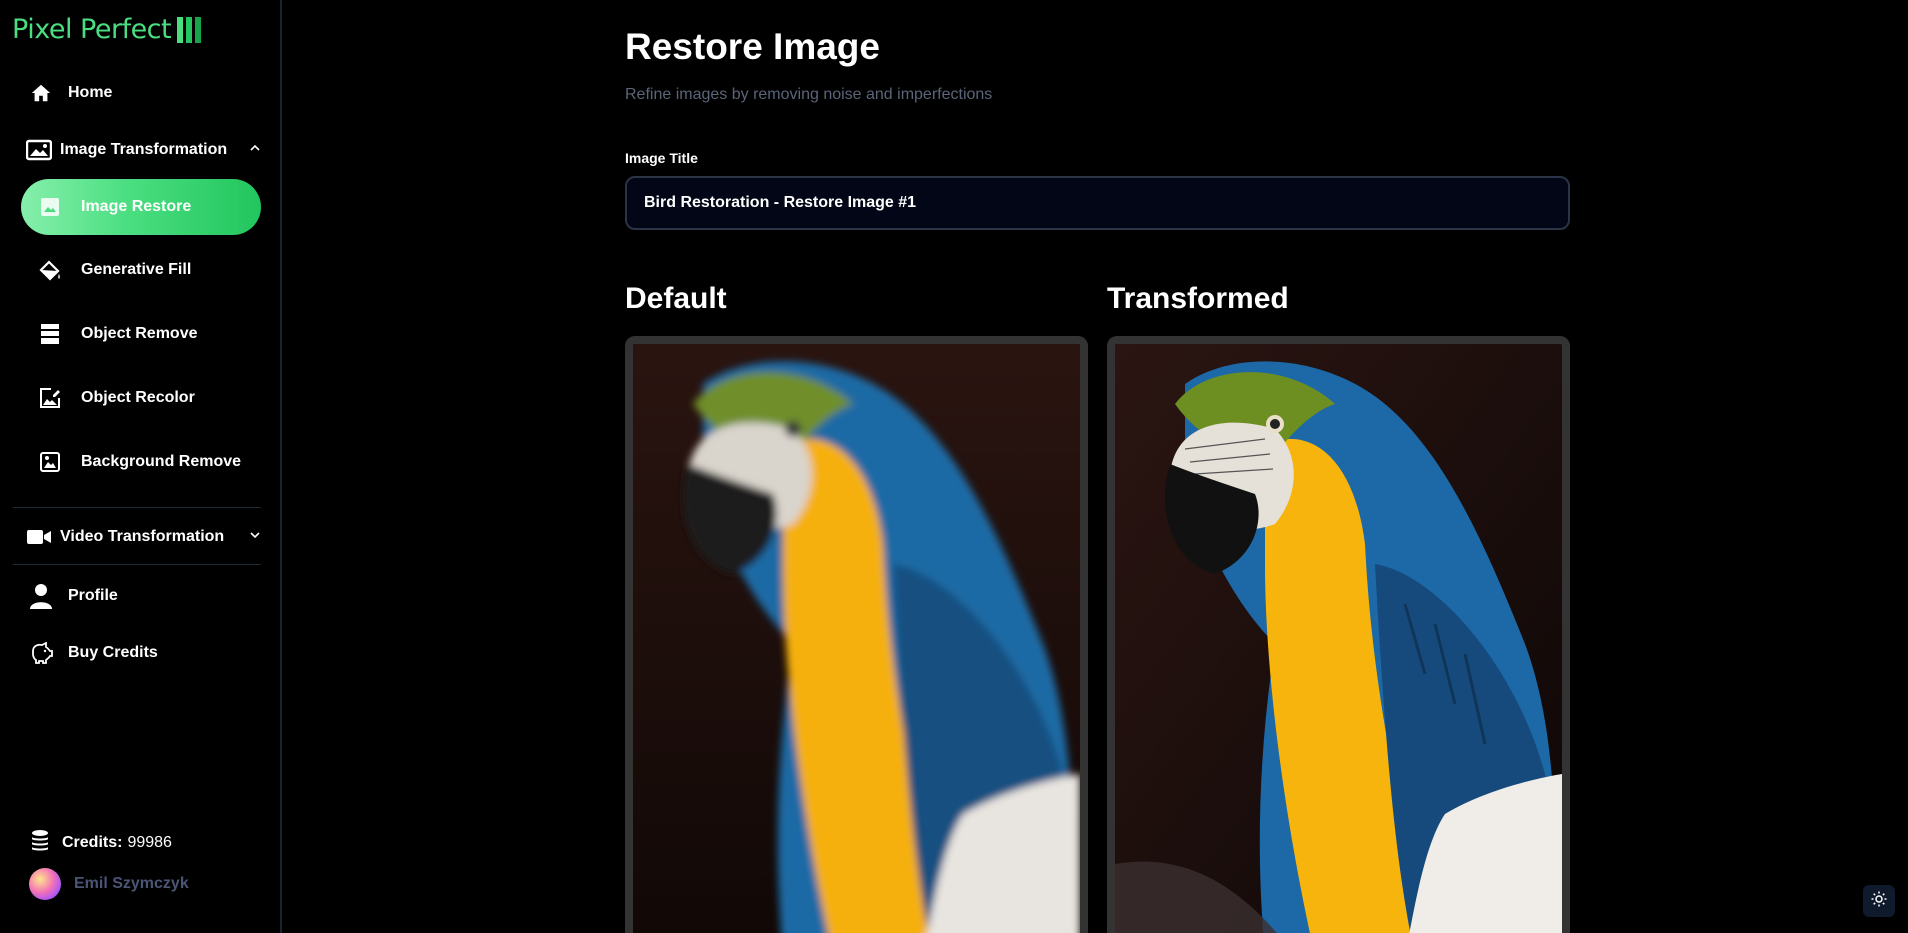 Image resolution: width=1908 pixels, height=933 pixels. I want to click on layers-icon, so click(50, 334).